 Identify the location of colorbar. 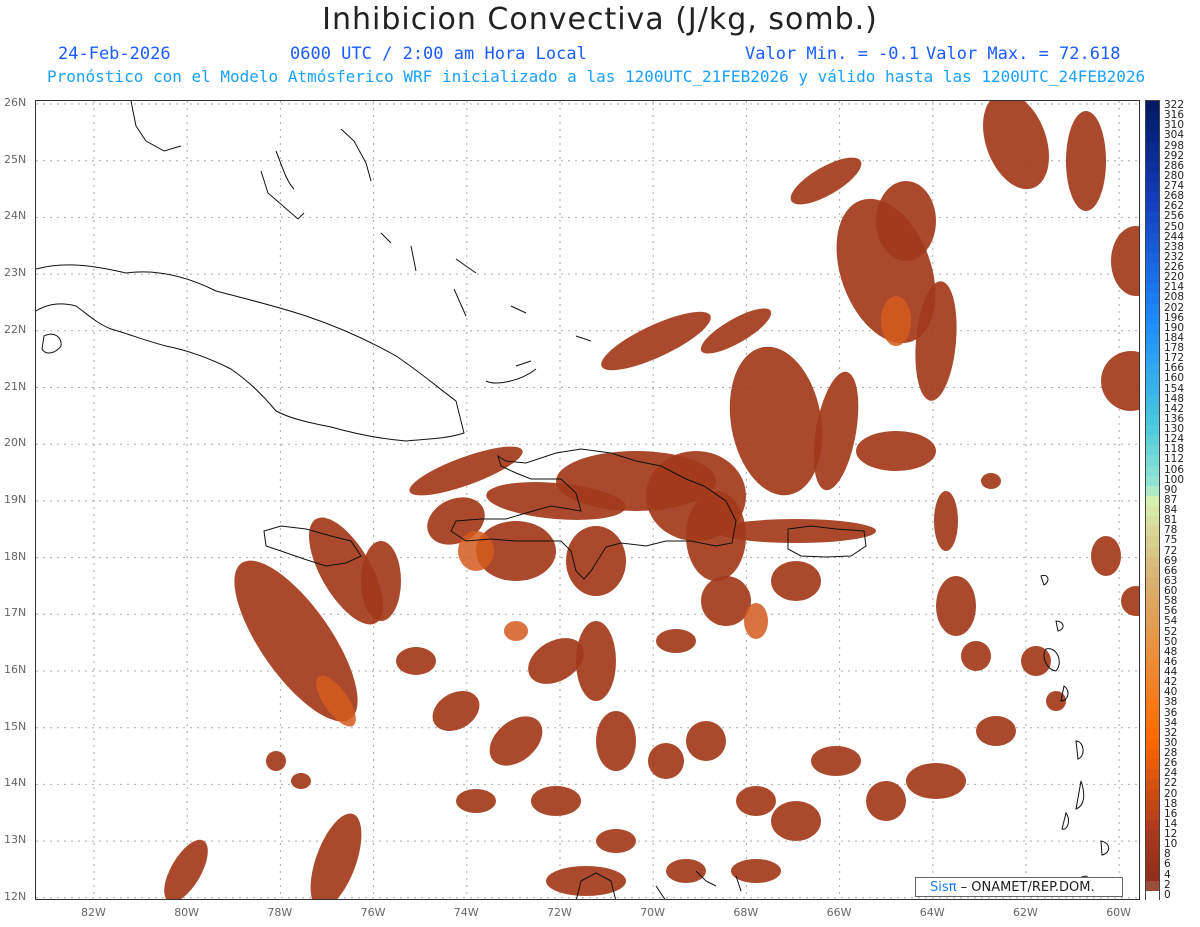
(1152, 501).